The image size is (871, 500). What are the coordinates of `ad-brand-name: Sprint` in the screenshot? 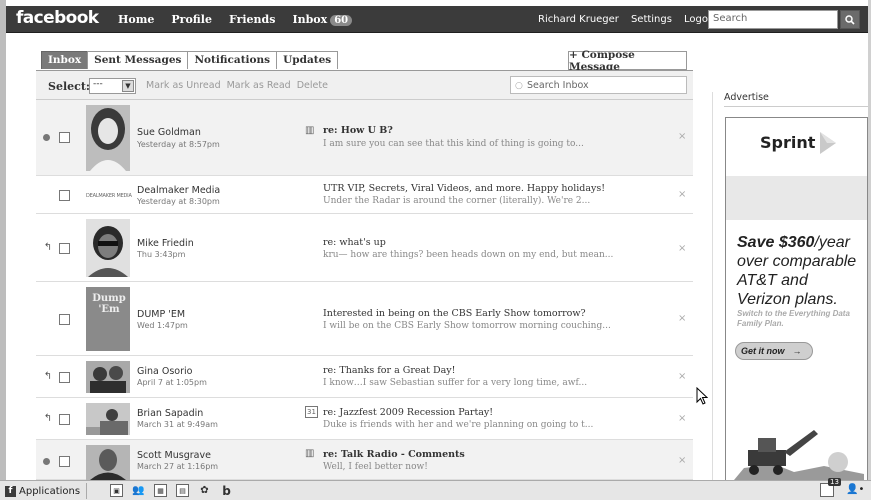 It's located at (788, 142).